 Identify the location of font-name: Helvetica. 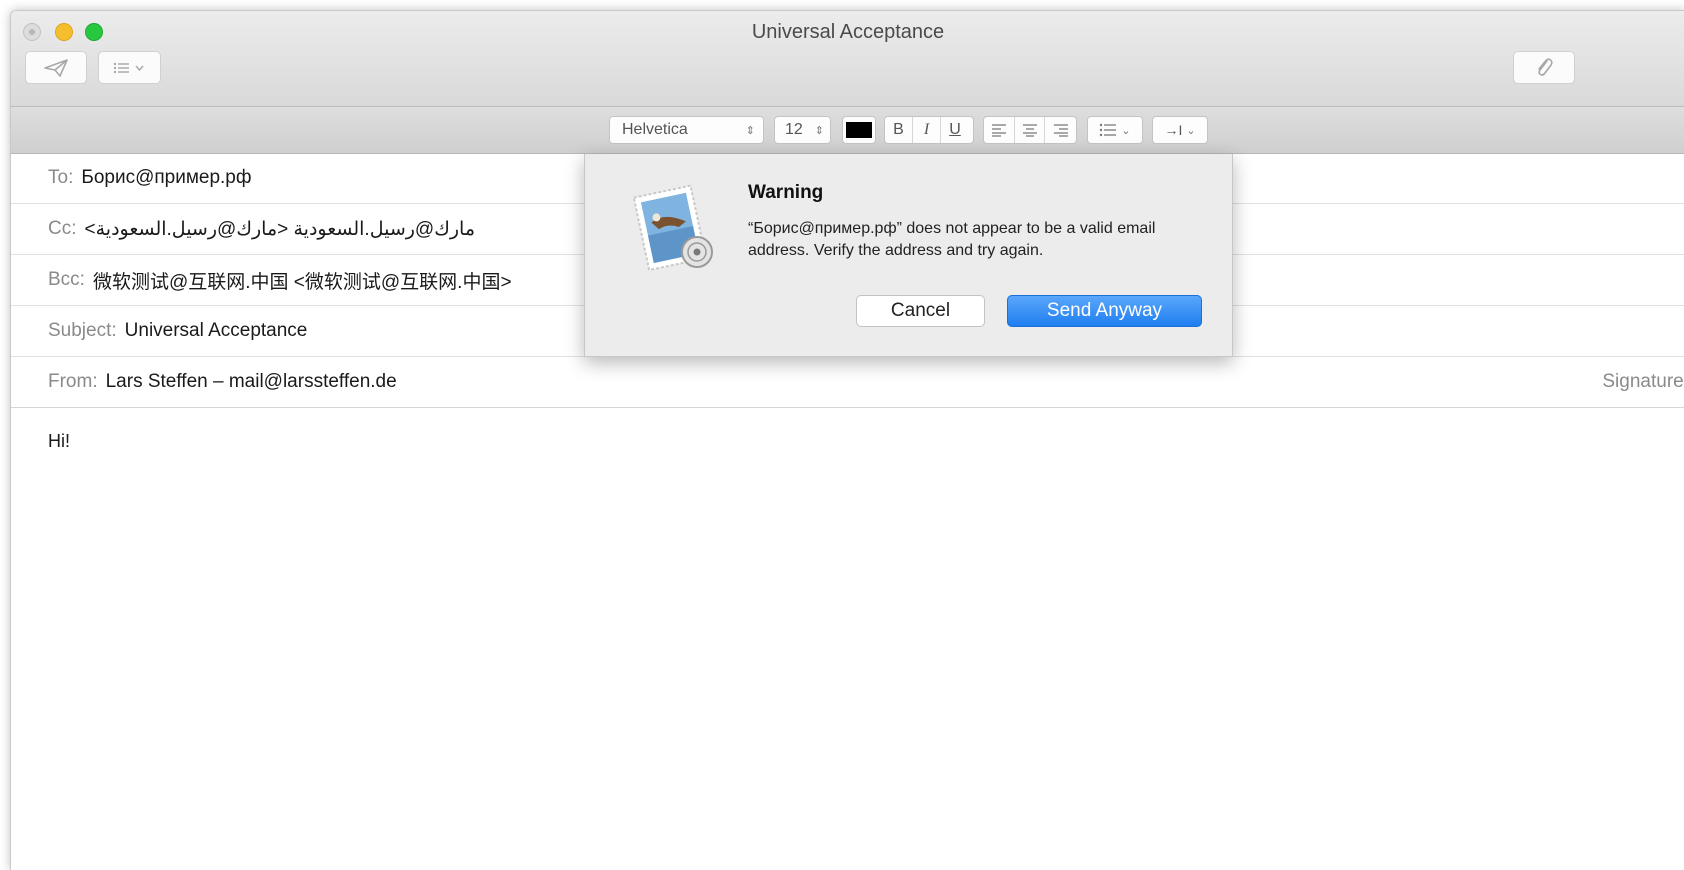
(655, 129).